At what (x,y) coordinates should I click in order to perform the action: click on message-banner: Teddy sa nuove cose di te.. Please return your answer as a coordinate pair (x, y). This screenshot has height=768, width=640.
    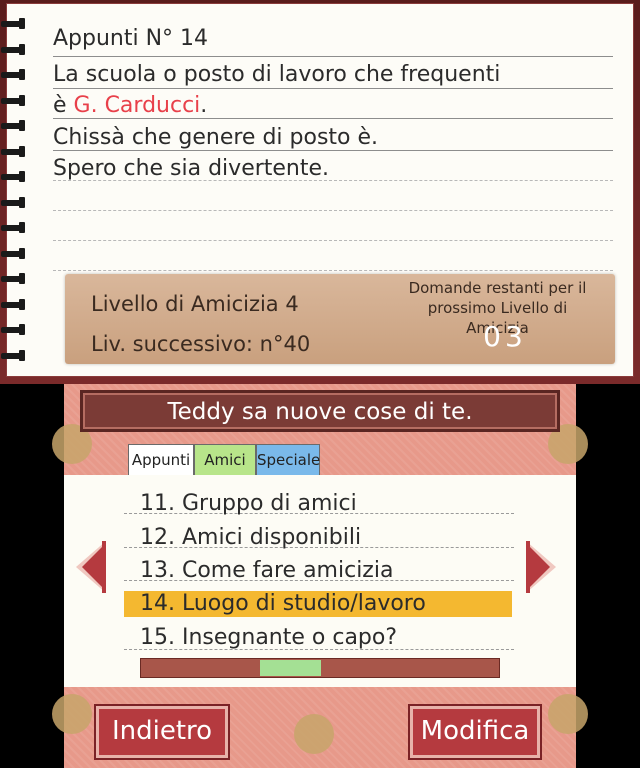
    Looking at the image, I should click on (320, 411).